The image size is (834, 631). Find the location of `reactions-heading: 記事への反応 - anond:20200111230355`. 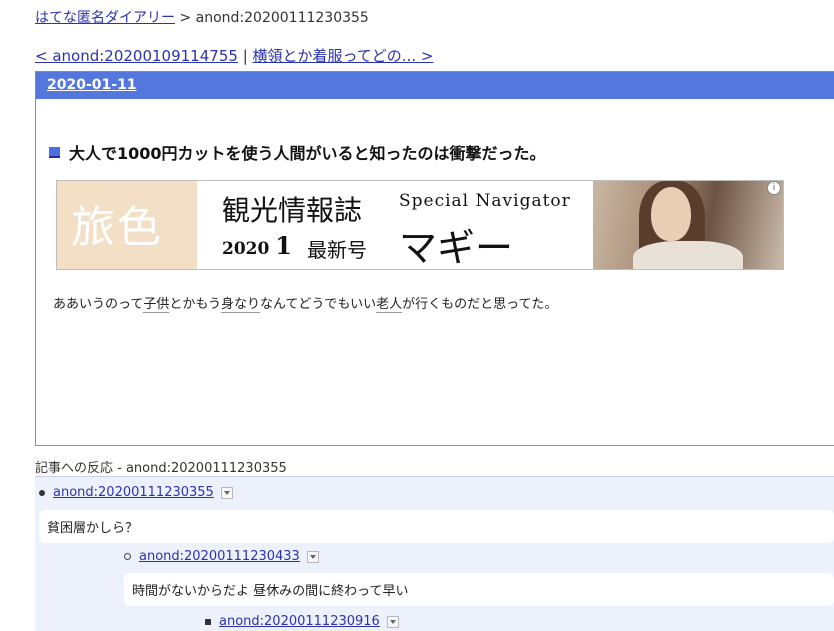

reactions-heading: 記事への反応 - anond:20200111230355 is located at coordinates (161, 468).